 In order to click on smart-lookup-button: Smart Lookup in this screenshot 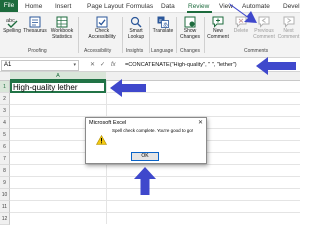, I will do `click(136, 28)`.